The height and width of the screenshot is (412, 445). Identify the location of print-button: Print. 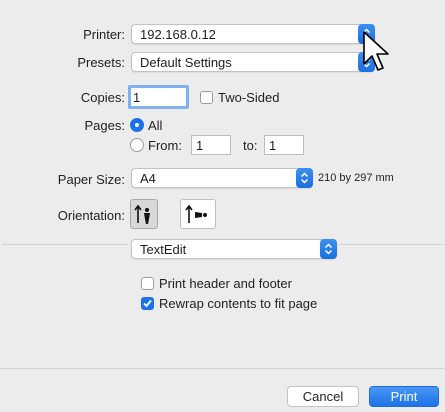
(404, 396).